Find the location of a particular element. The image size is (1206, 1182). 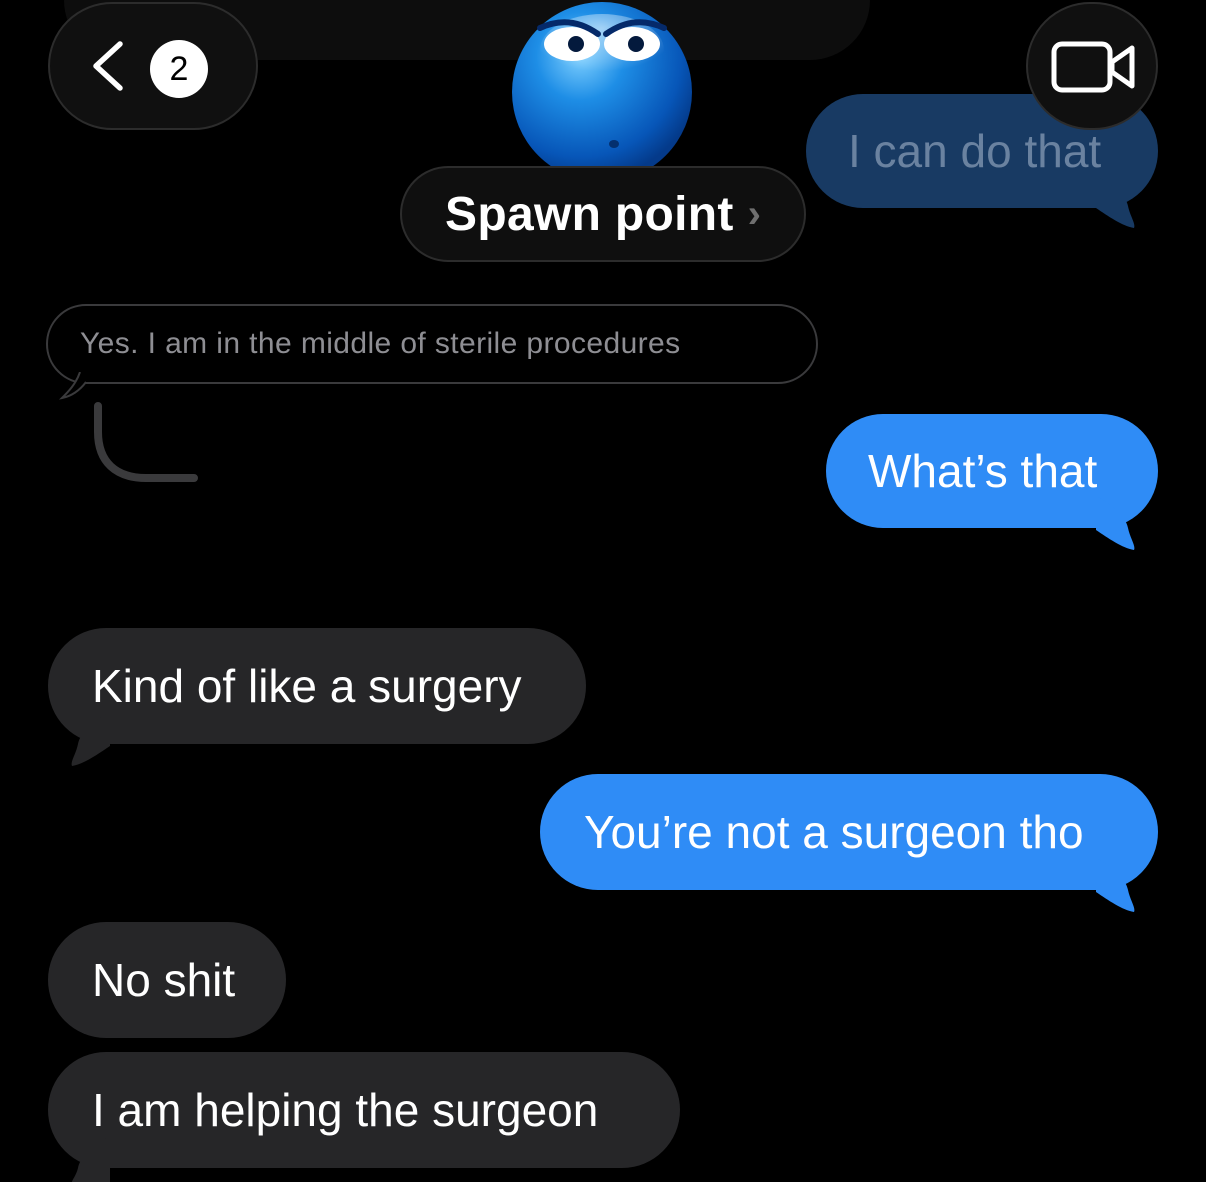

message-text: What’s that is located at coordinates (983, 471).